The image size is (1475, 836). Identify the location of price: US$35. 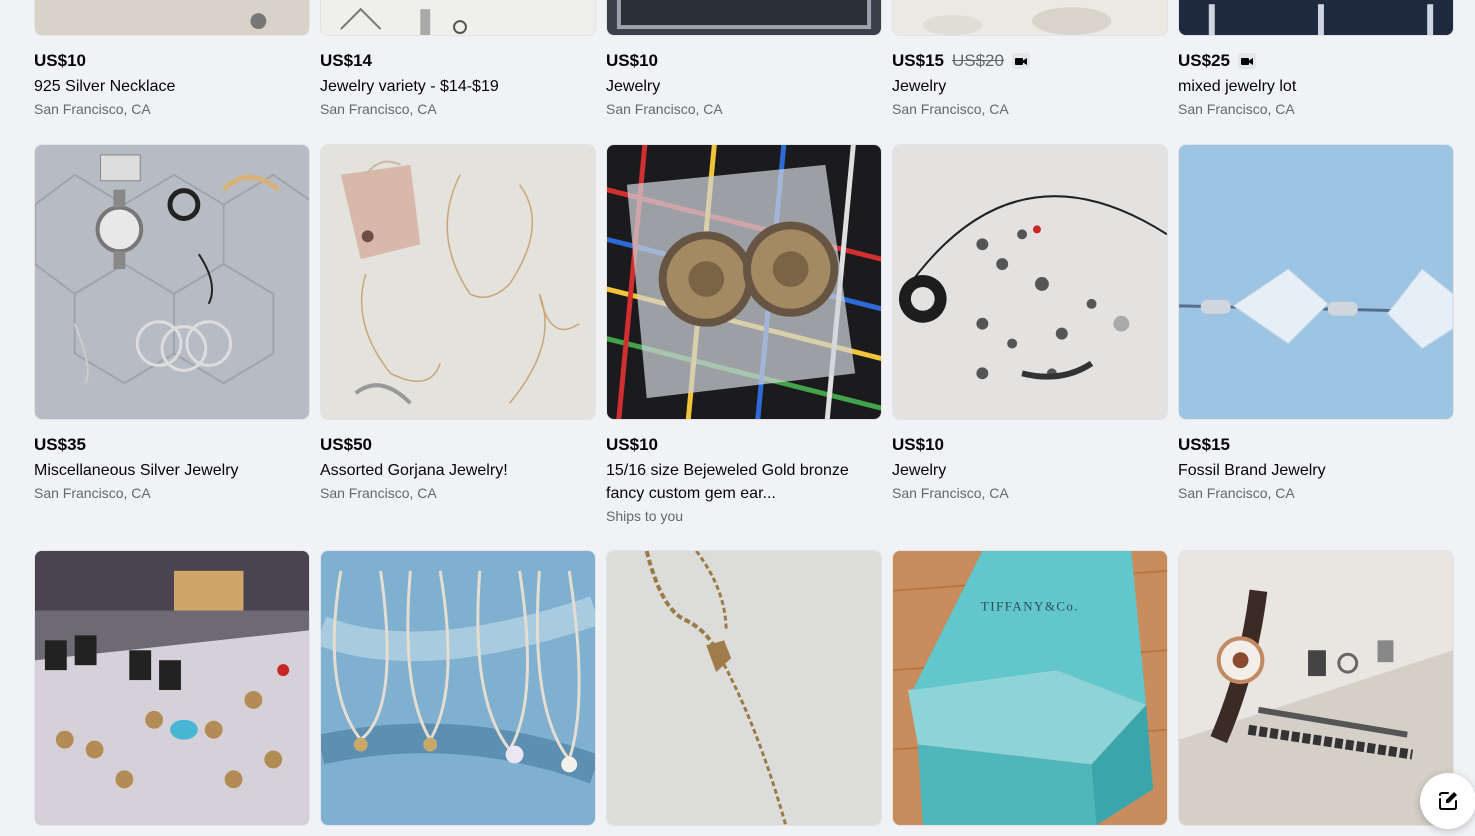
(60, 444).